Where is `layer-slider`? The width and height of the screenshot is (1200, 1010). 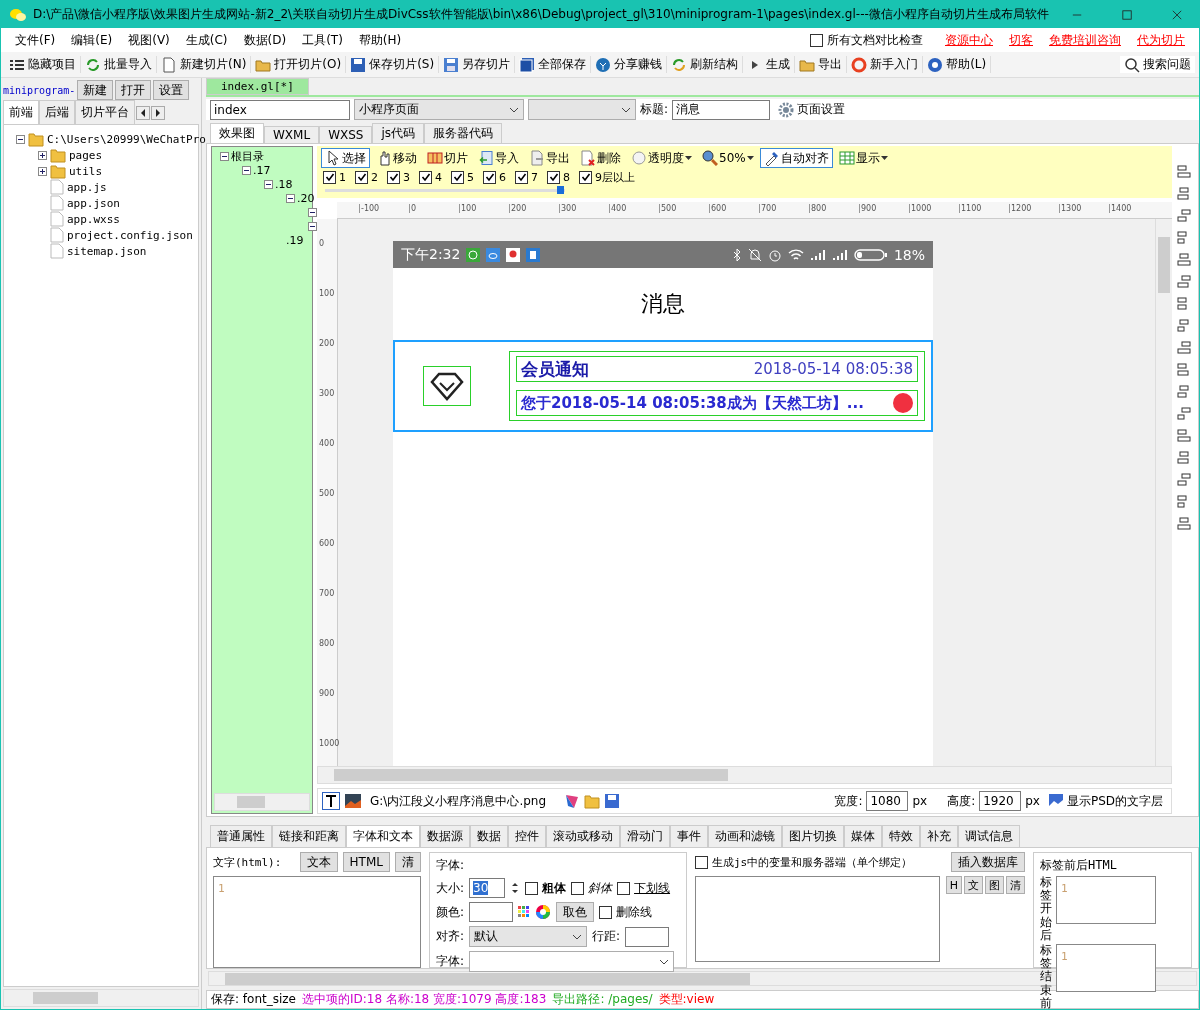 layer-slider is located at coordinates (445, 191).